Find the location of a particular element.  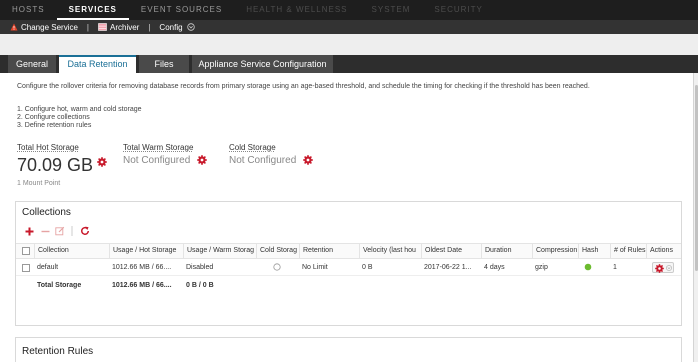

hot-storage-stat: 70.09 GB is located at coordinates (62, 165).